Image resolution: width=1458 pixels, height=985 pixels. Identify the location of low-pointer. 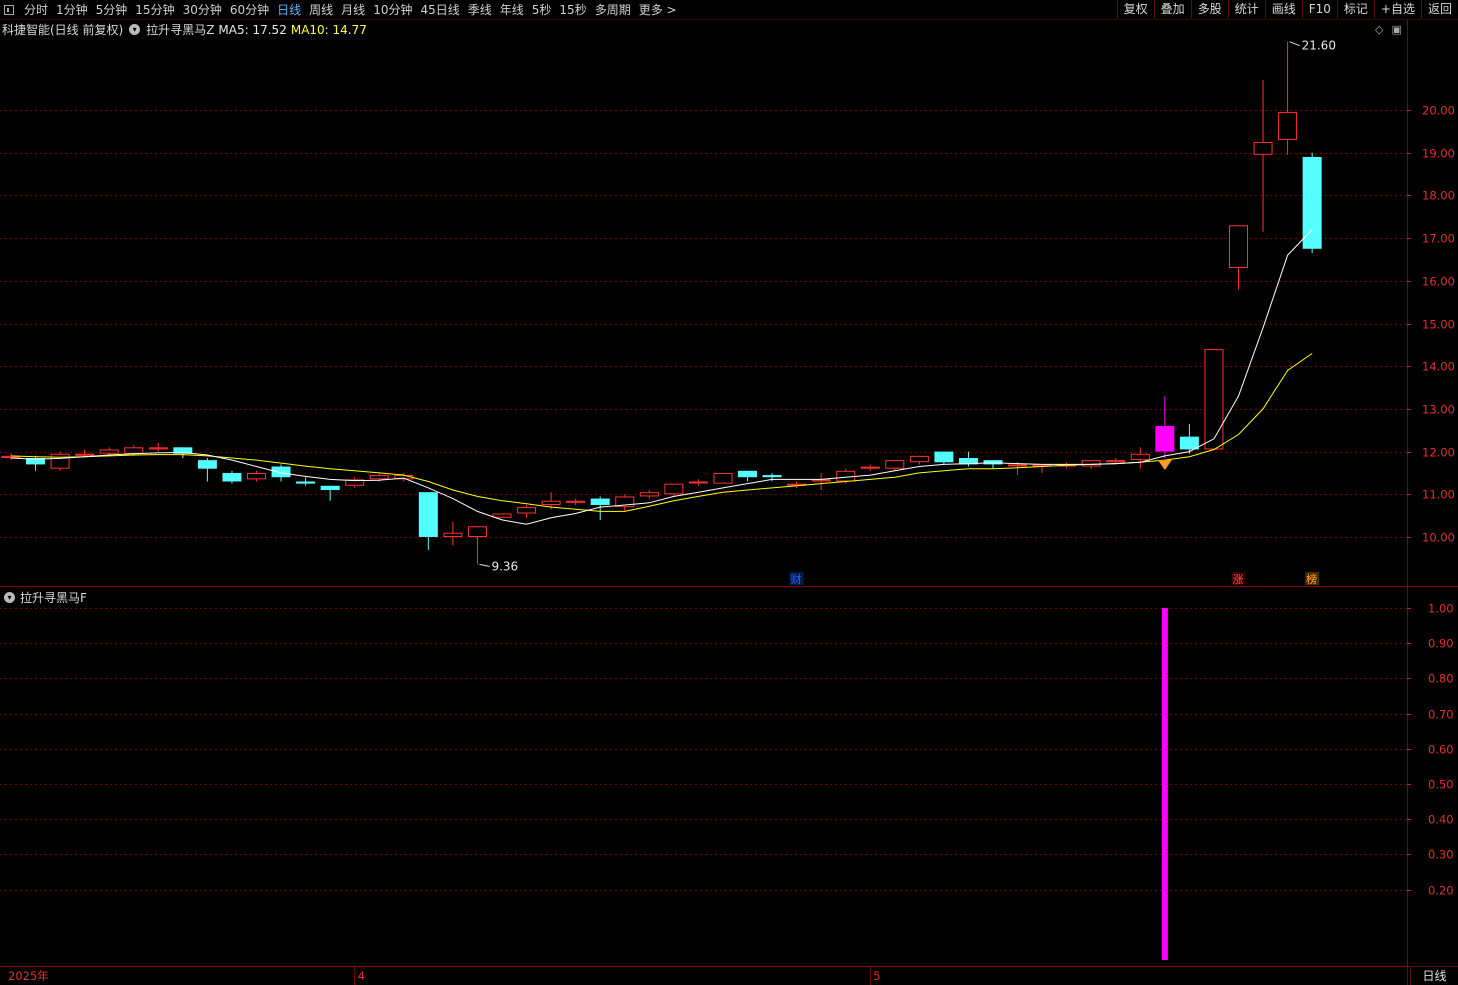
(484, 565).